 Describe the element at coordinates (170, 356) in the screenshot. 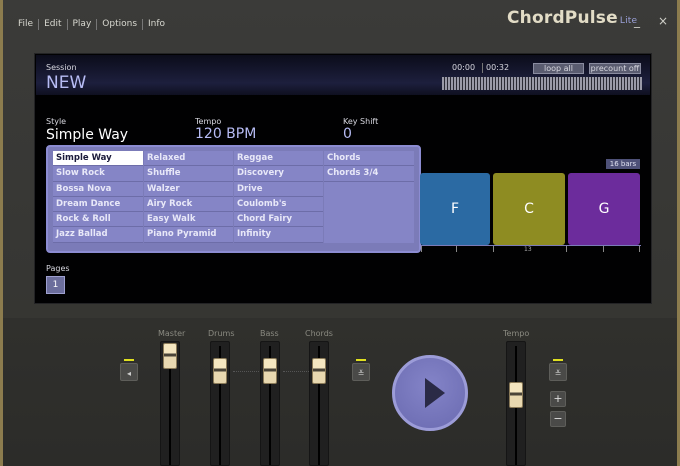

I see `master-fader-handle` at that location.